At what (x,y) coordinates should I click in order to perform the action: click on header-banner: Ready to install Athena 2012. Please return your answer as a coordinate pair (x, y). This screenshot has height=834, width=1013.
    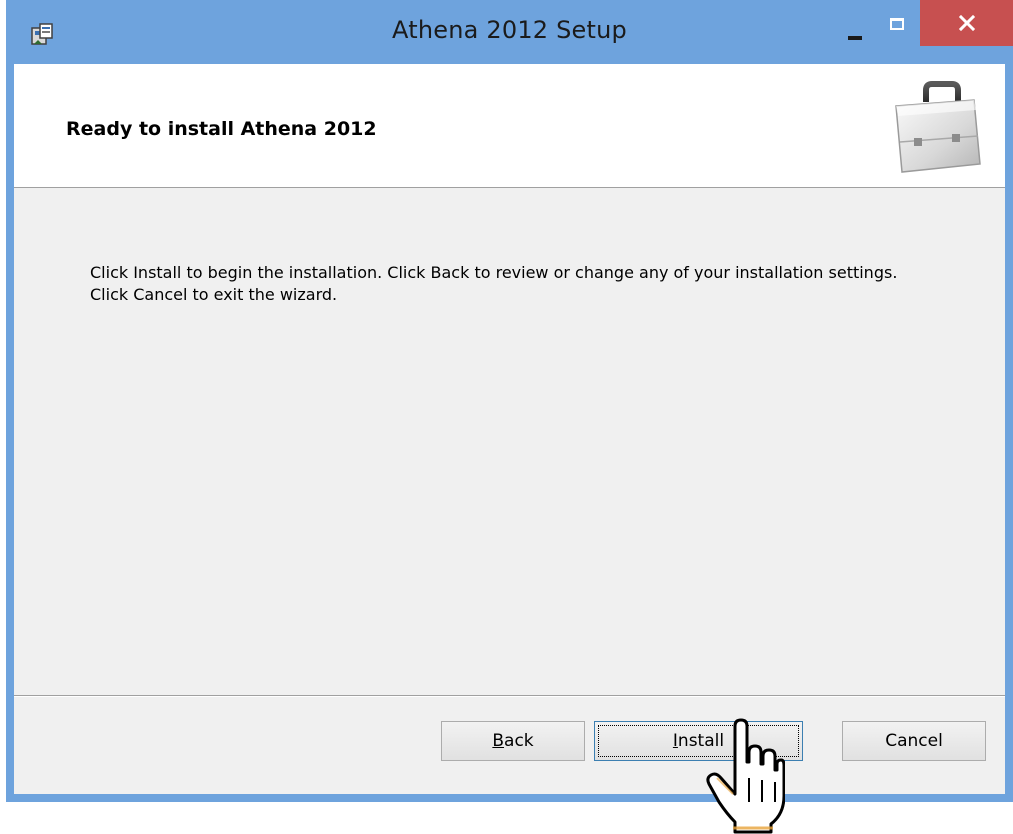
    Looking at the image, I should click on (509, 126).